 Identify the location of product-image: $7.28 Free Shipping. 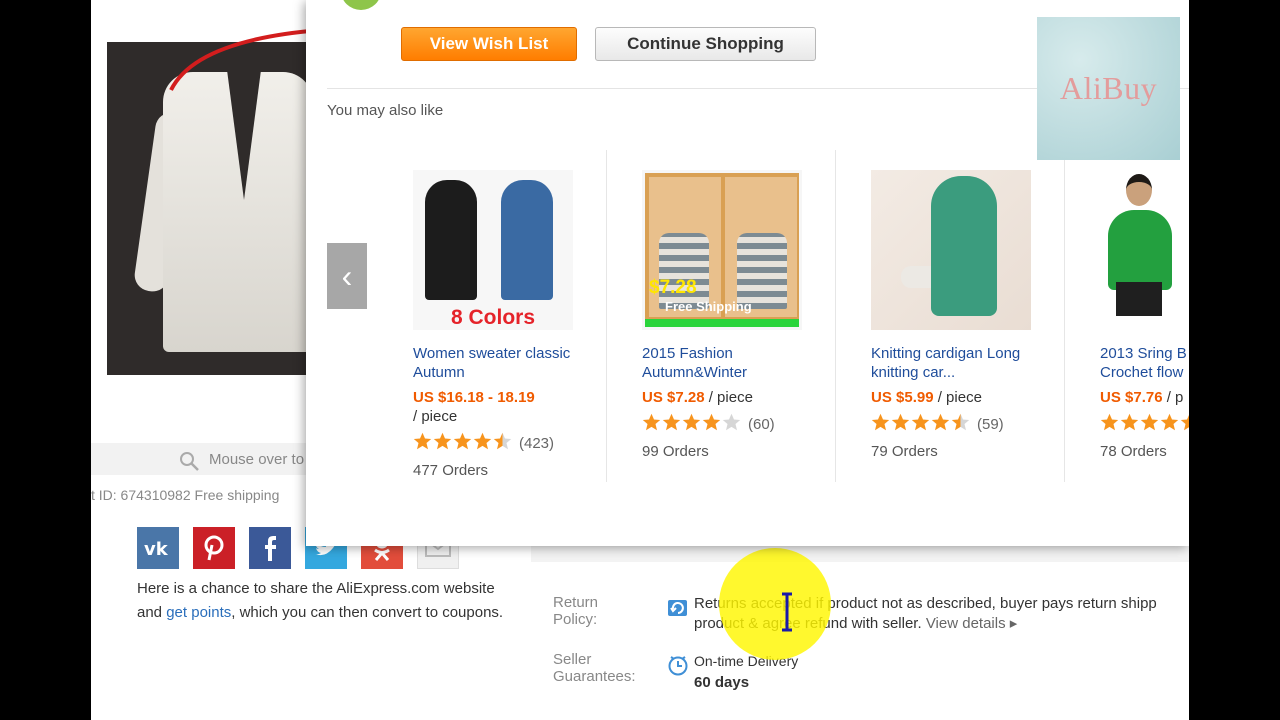
(722, 250).